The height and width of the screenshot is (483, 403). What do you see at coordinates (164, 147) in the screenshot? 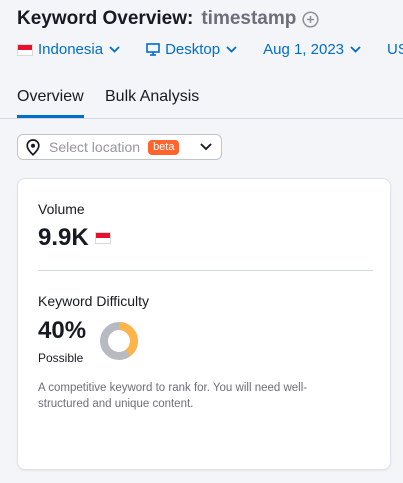
I see `beta-badge: beta` at bounding box center [164, 147].